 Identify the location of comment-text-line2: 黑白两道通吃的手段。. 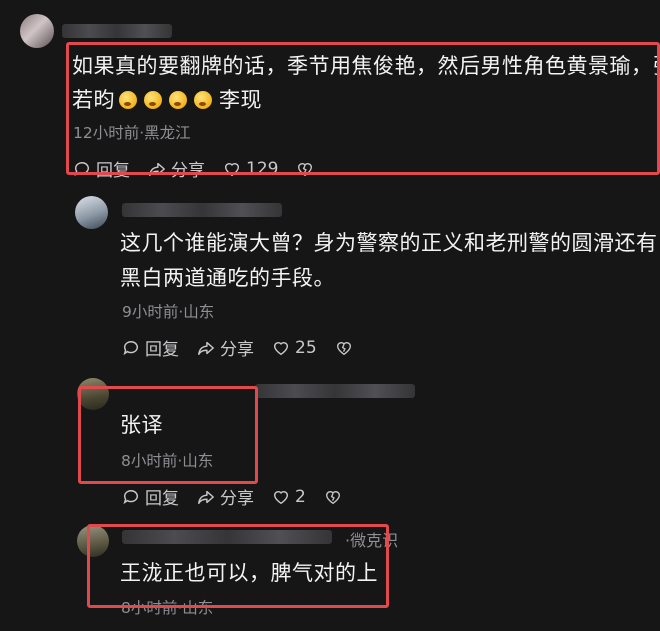
(227, 278).